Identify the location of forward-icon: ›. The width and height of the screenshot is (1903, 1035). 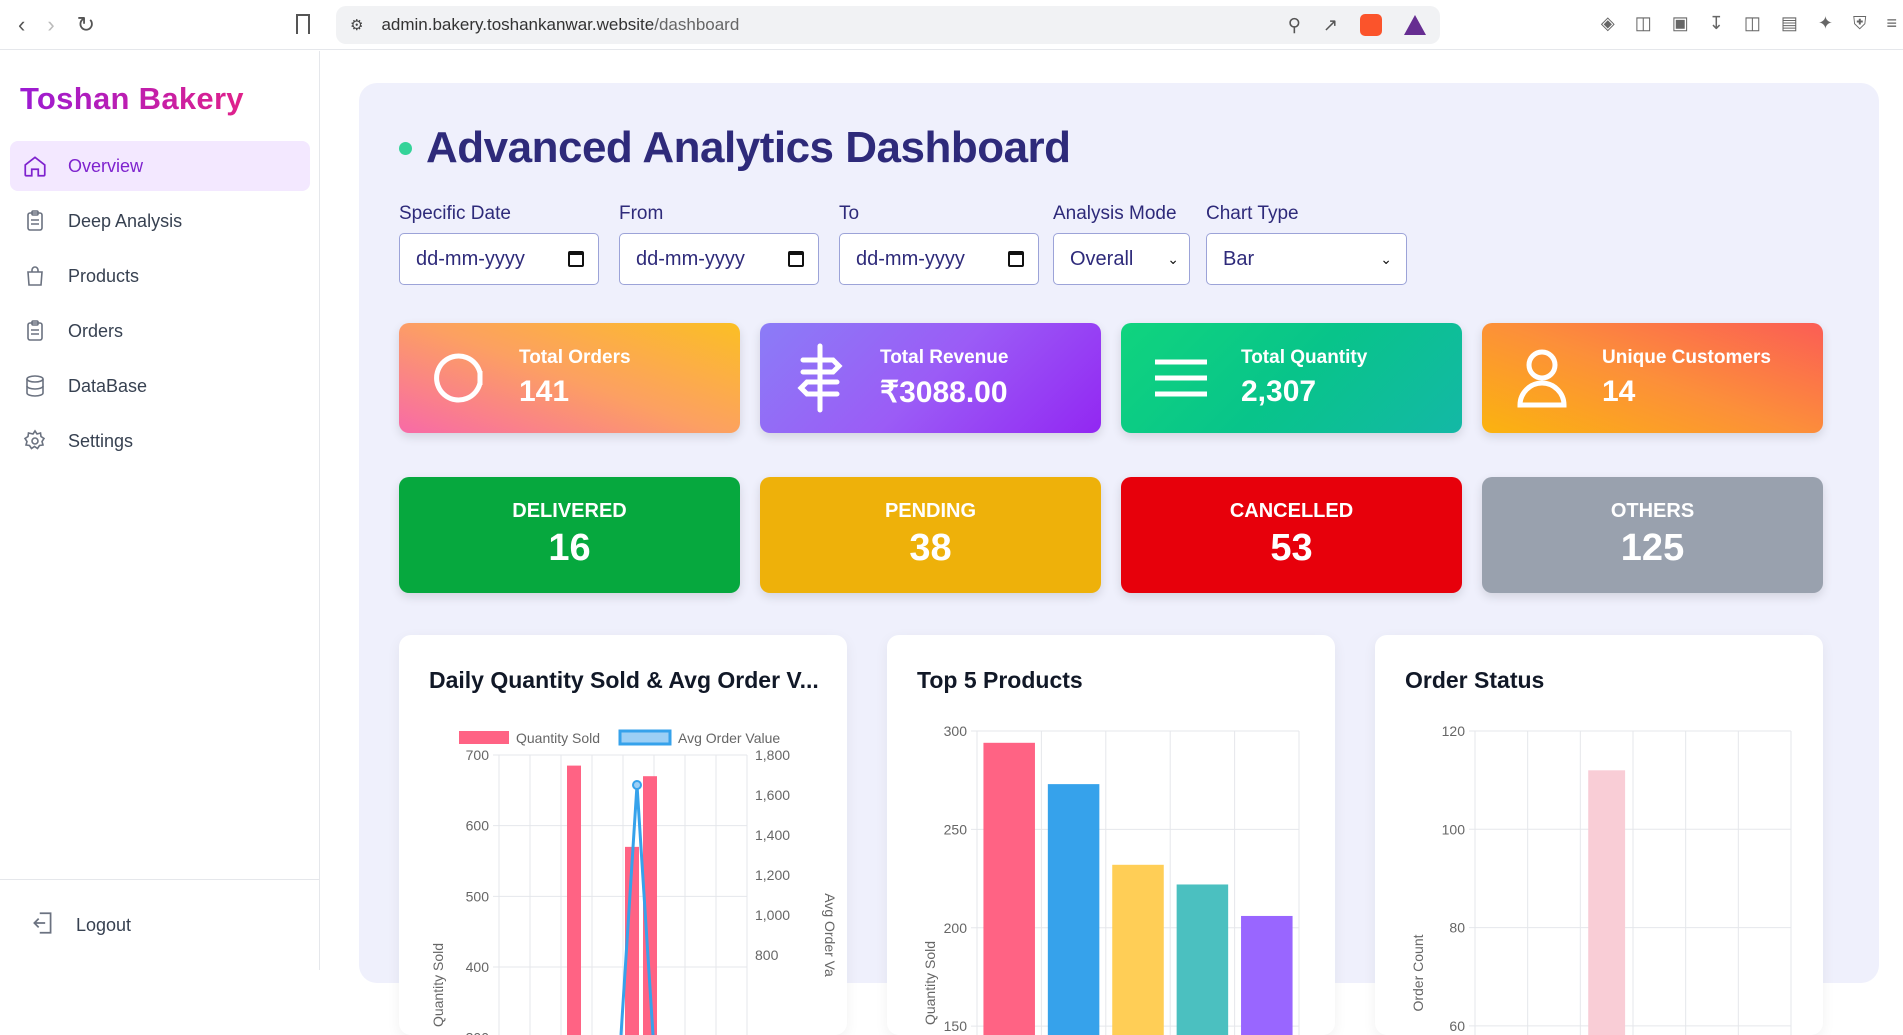
(50, 24).